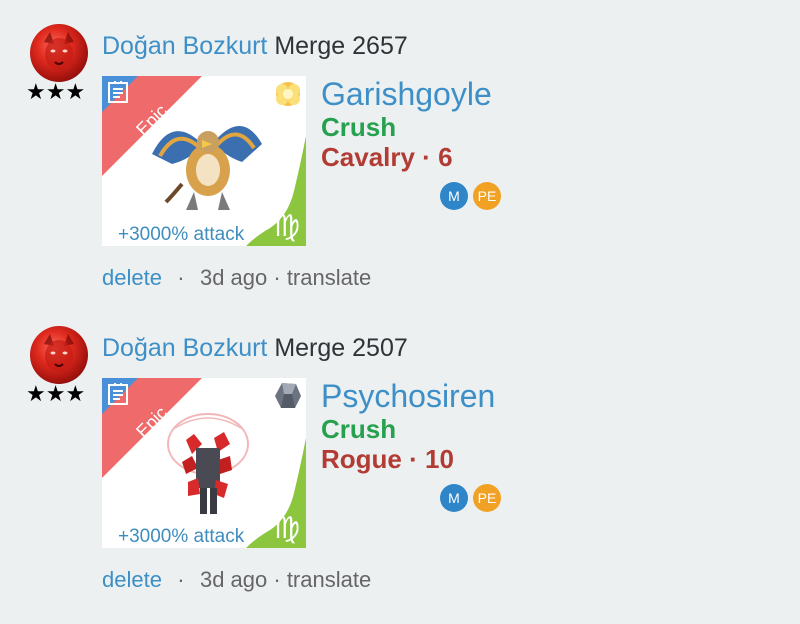 This screenshot has width=800, height=624. I want to click on monster-name-link: Garishgoyle, so click(406, 94).